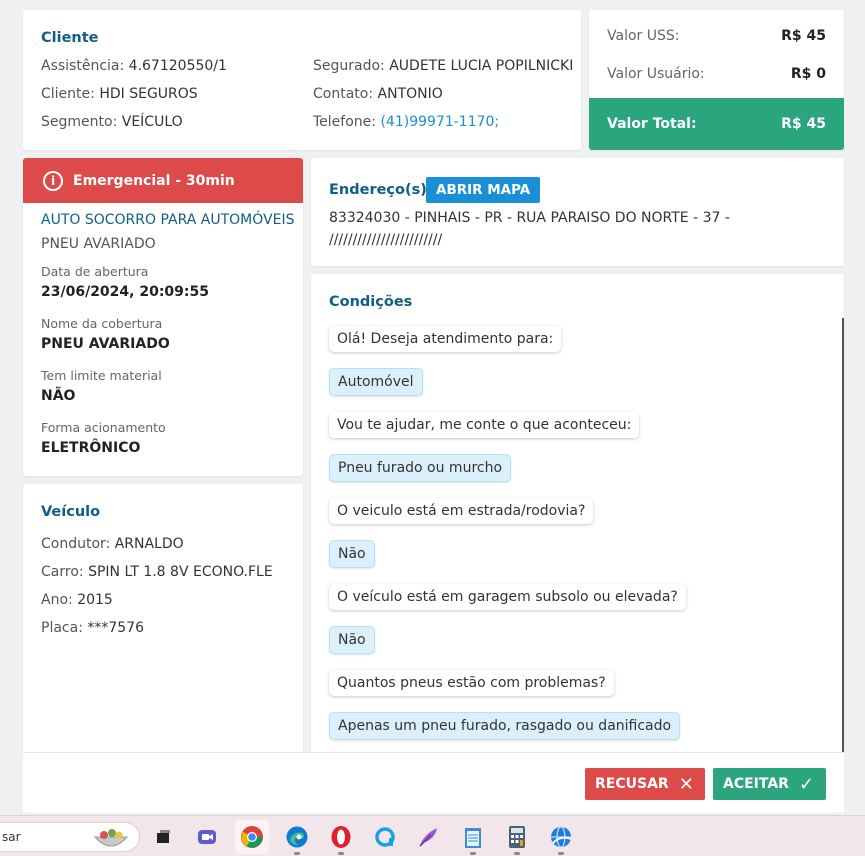 The height and width of the screenshot is (856, 865). I want to click on browser-globe-icon, so click(561, 839).